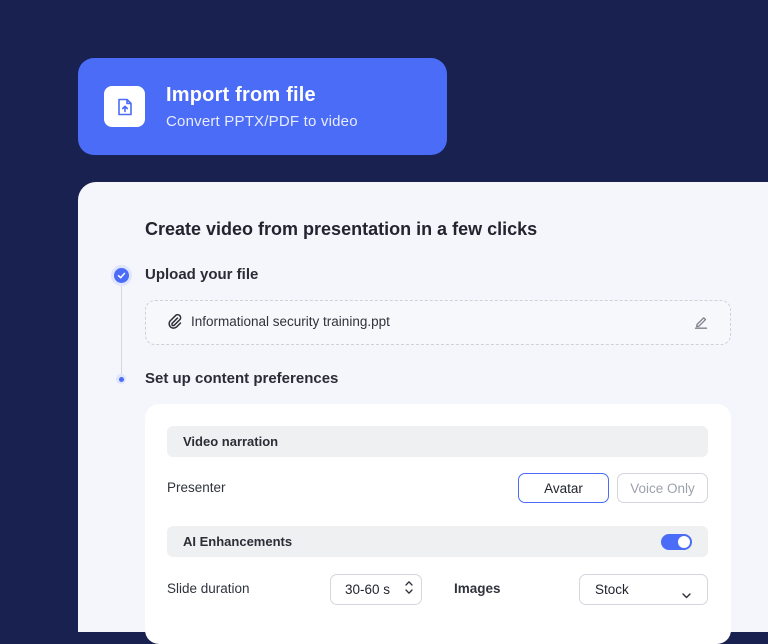 The height and width of the screenshot is (644, 768). Describe the element at coordinates (121, 379) in the screenshot. I see `step-current-dot-icon` at that location.